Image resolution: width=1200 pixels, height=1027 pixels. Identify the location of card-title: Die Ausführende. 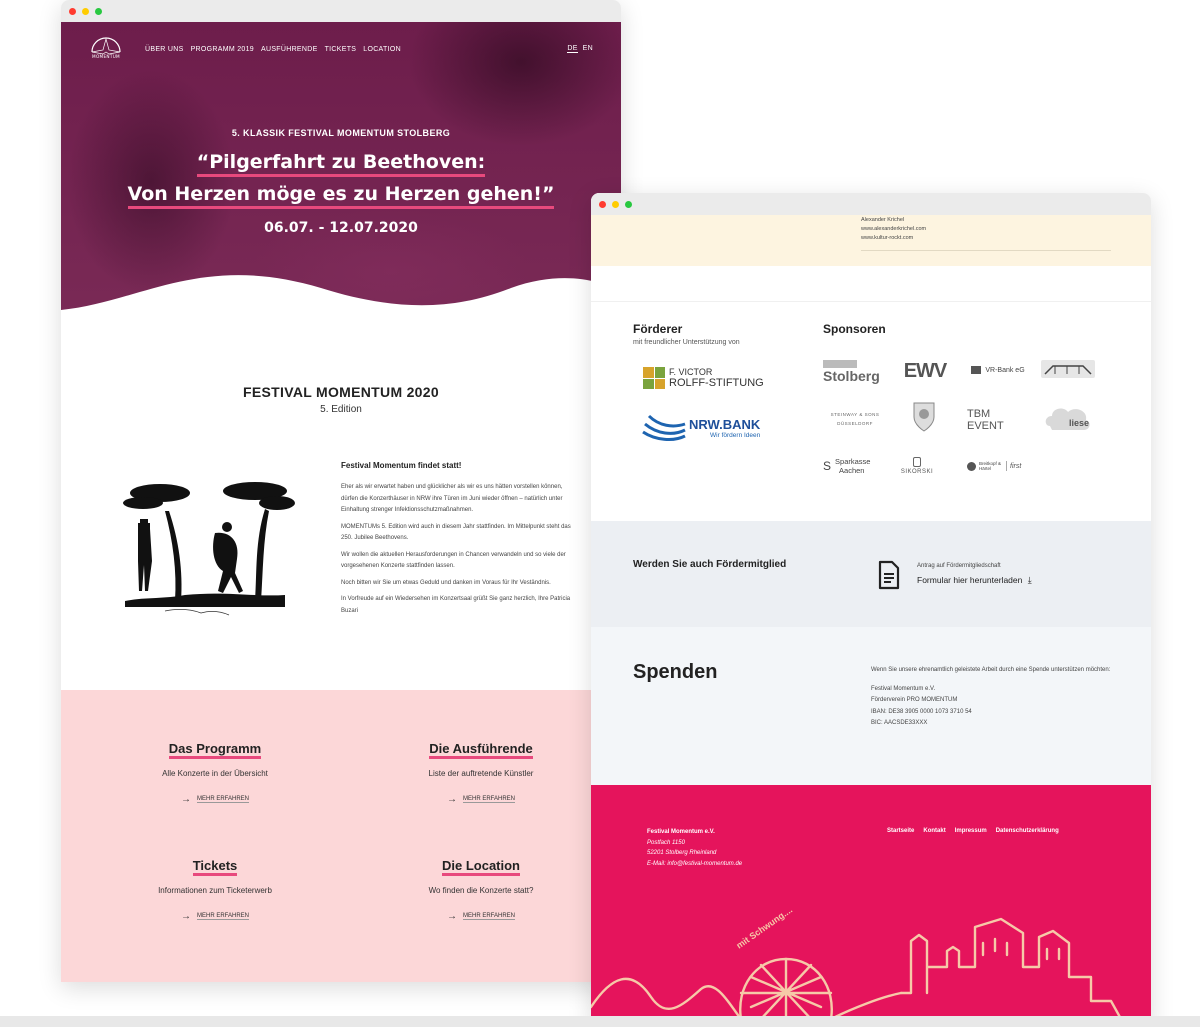
(481, 750).